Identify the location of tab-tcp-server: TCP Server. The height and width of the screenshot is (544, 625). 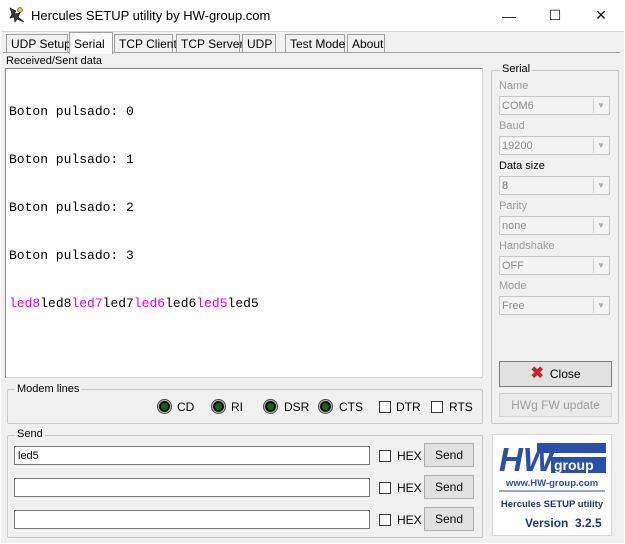
(210, 43).